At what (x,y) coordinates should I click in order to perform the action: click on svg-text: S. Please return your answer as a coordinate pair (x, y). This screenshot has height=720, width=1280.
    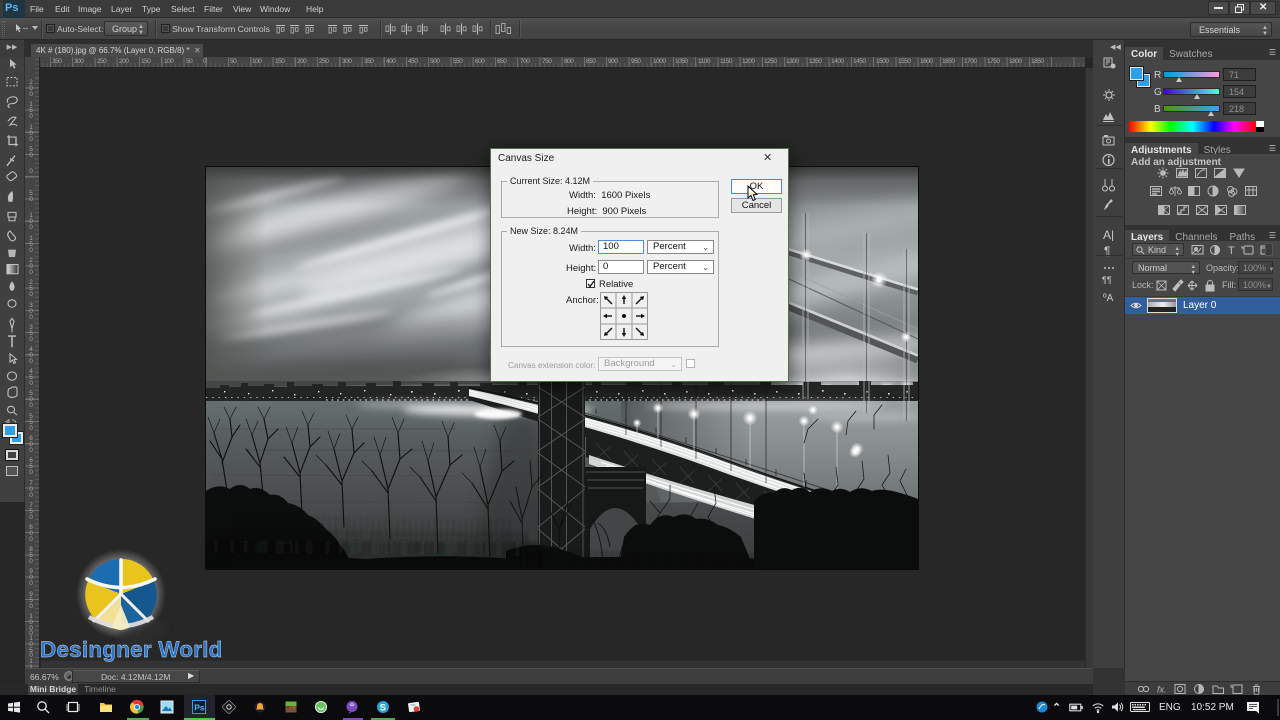
    Looking at the image, I should click on (383, 708).